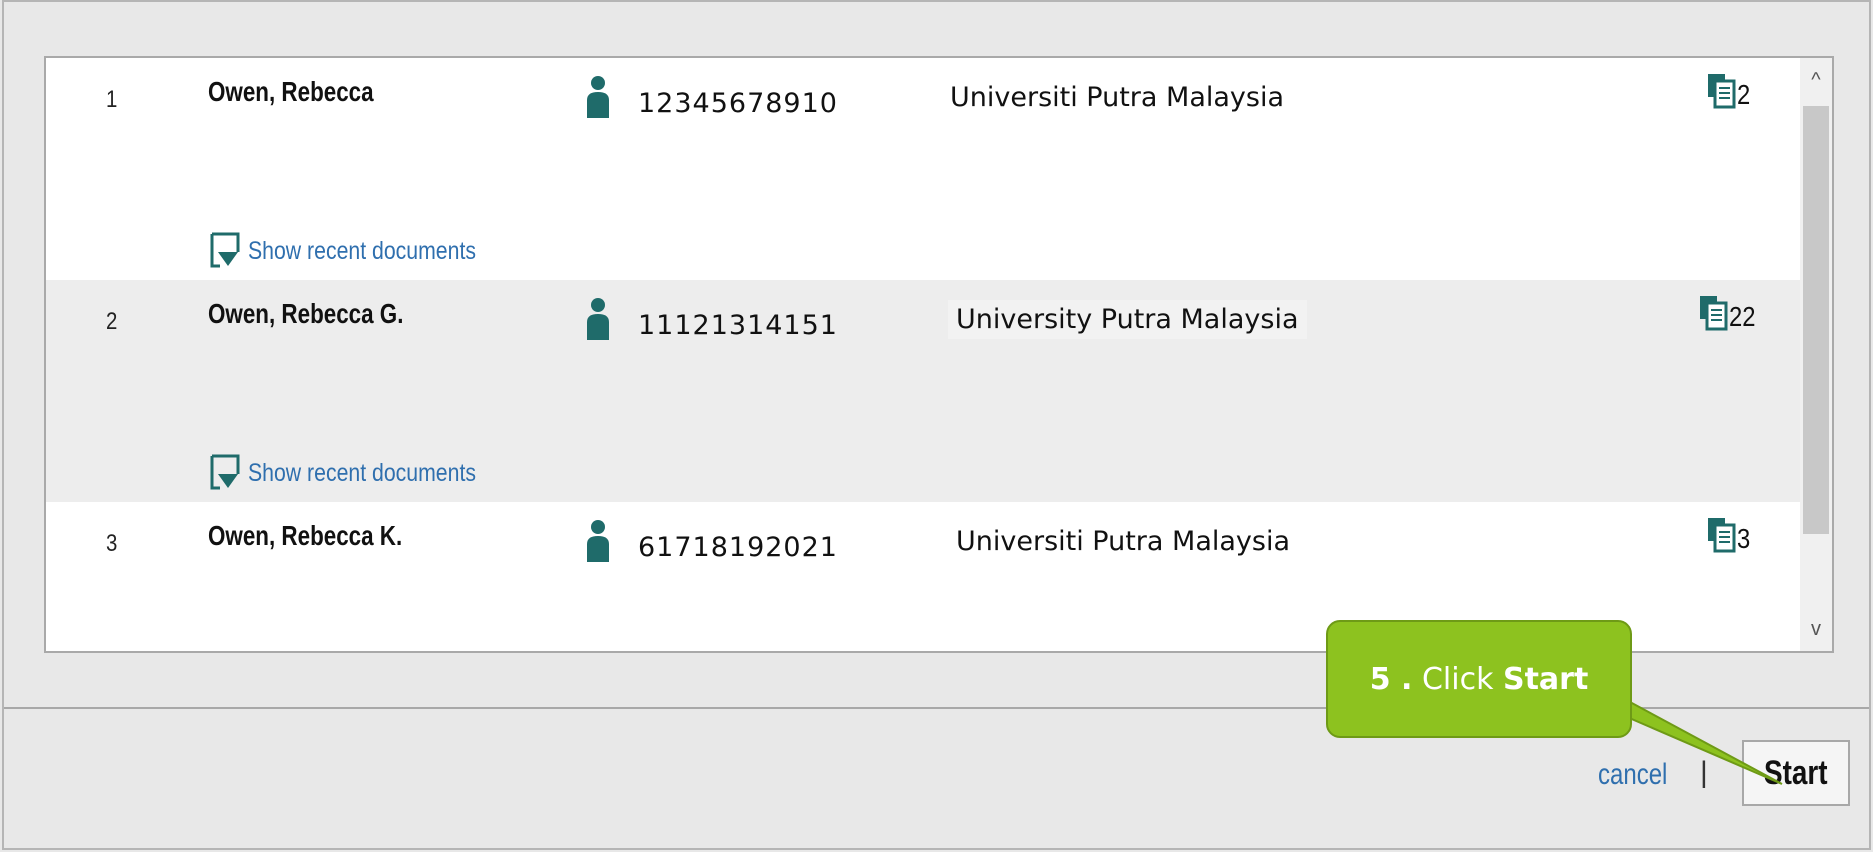 The width and height of the screenshot is (1873, 852). What do you see at coordinates (112, 543) in the screenshot?
I see `row-index: 3` at bounding box center [112, 543].